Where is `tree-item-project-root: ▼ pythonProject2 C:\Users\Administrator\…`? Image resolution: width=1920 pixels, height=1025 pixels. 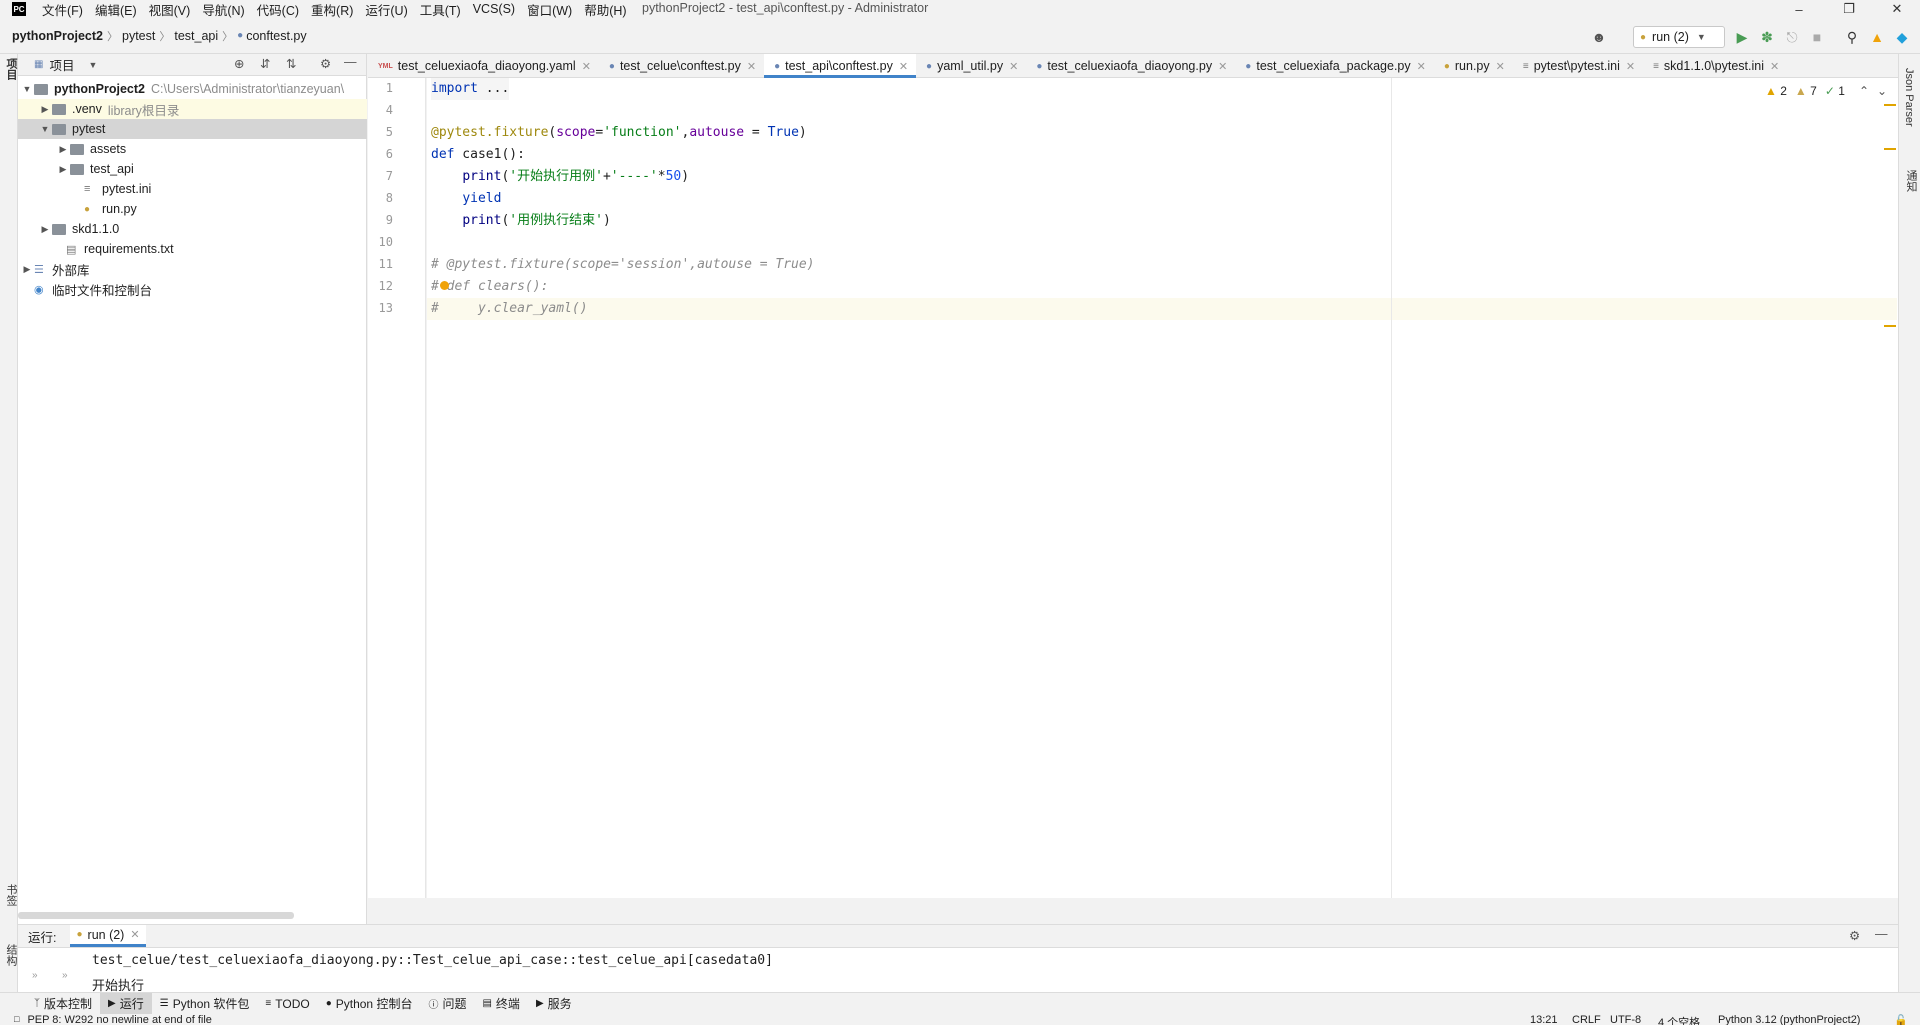
tree-item-project-root: ▼ pythonProject2 C:\Users\Administrator\… is located at coordinates (192, 89).